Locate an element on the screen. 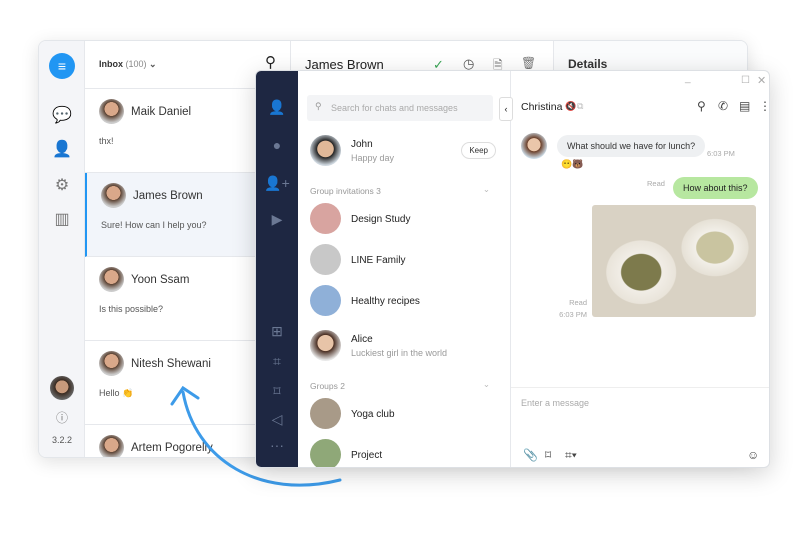  list-item: John Happy day Keep is located at coordinates (405, 153).